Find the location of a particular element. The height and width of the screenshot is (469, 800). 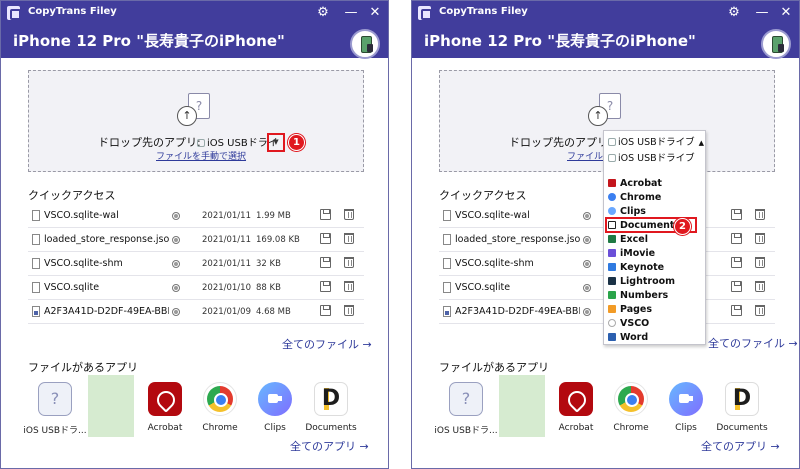

file-size: 1.99 MB is located at coordinates (273, 216).